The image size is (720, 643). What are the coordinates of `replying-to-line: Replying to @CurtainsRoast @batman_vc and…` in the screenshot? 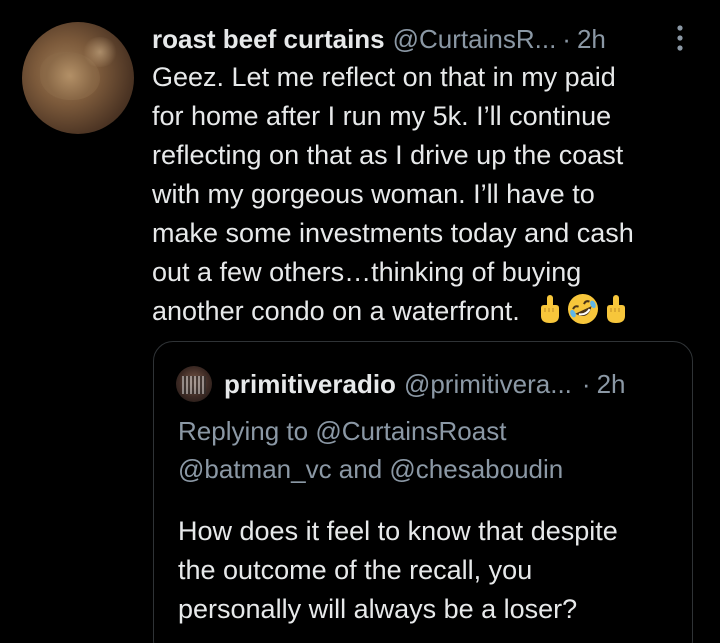 It's located at (428, 450).